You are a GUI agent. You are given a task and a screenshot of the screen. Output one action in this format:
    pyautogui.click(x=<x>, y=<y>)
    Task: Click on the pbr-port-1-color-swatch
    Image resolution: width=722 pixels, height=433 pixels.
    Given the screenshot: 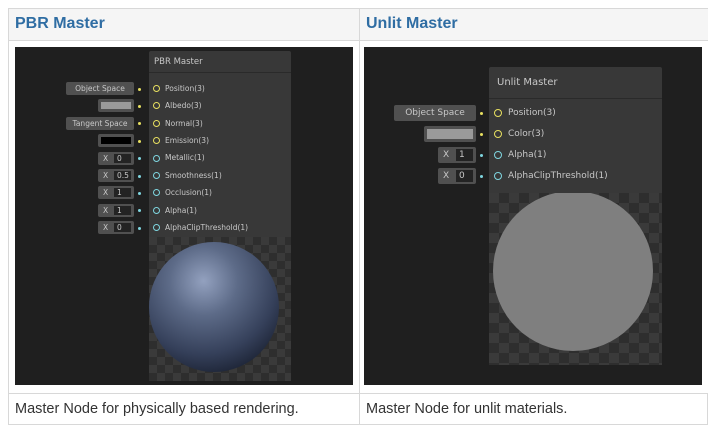 What is the action you would take?
    pyautogui.click(x=116, y=106)
    